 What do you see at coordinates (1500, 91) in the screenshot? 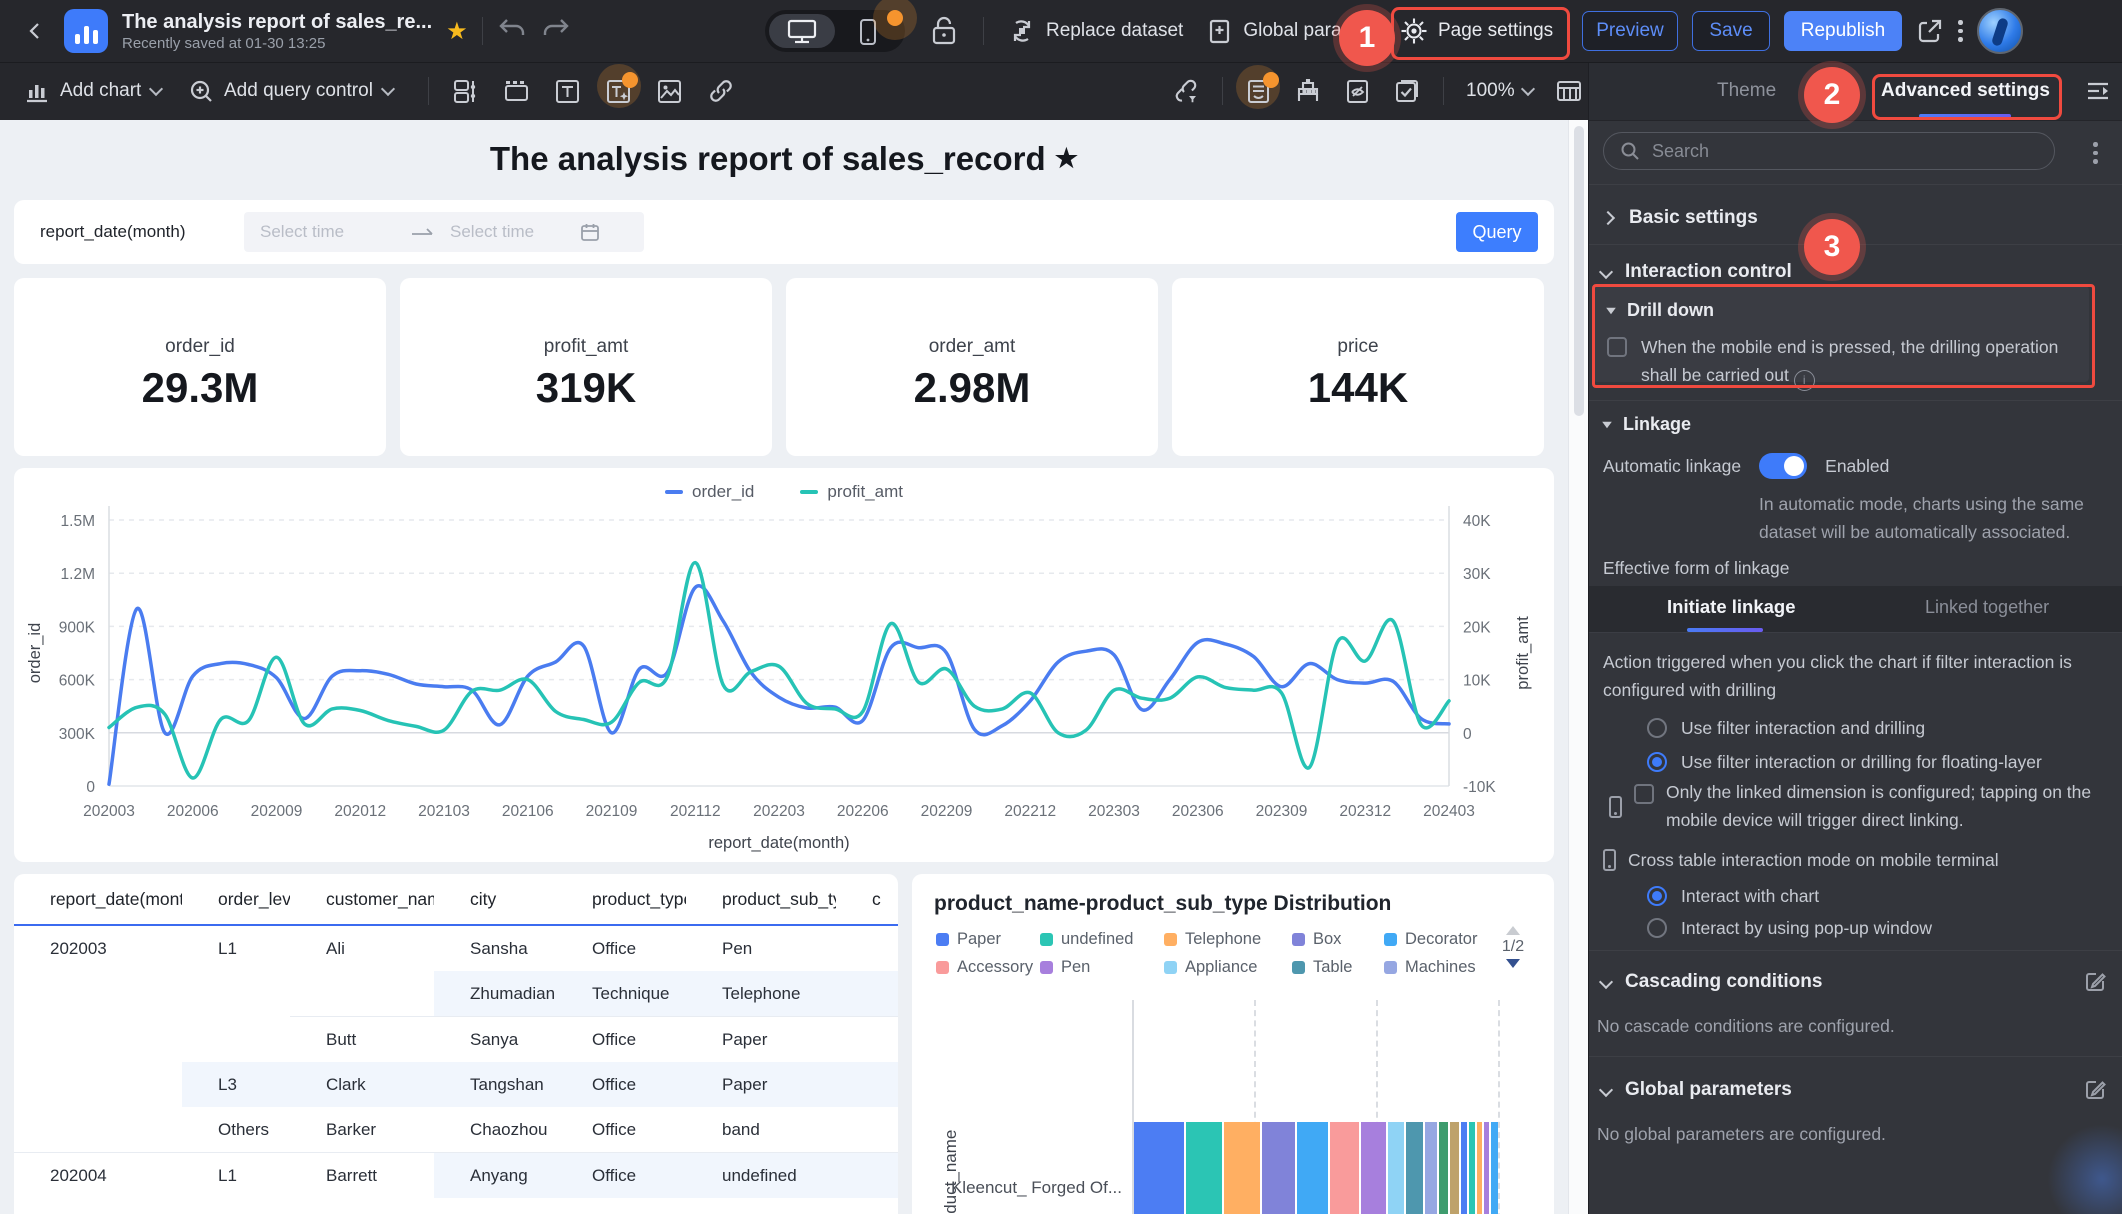
I see `zoom-control: 100%` at bounding box center [1500, 91].